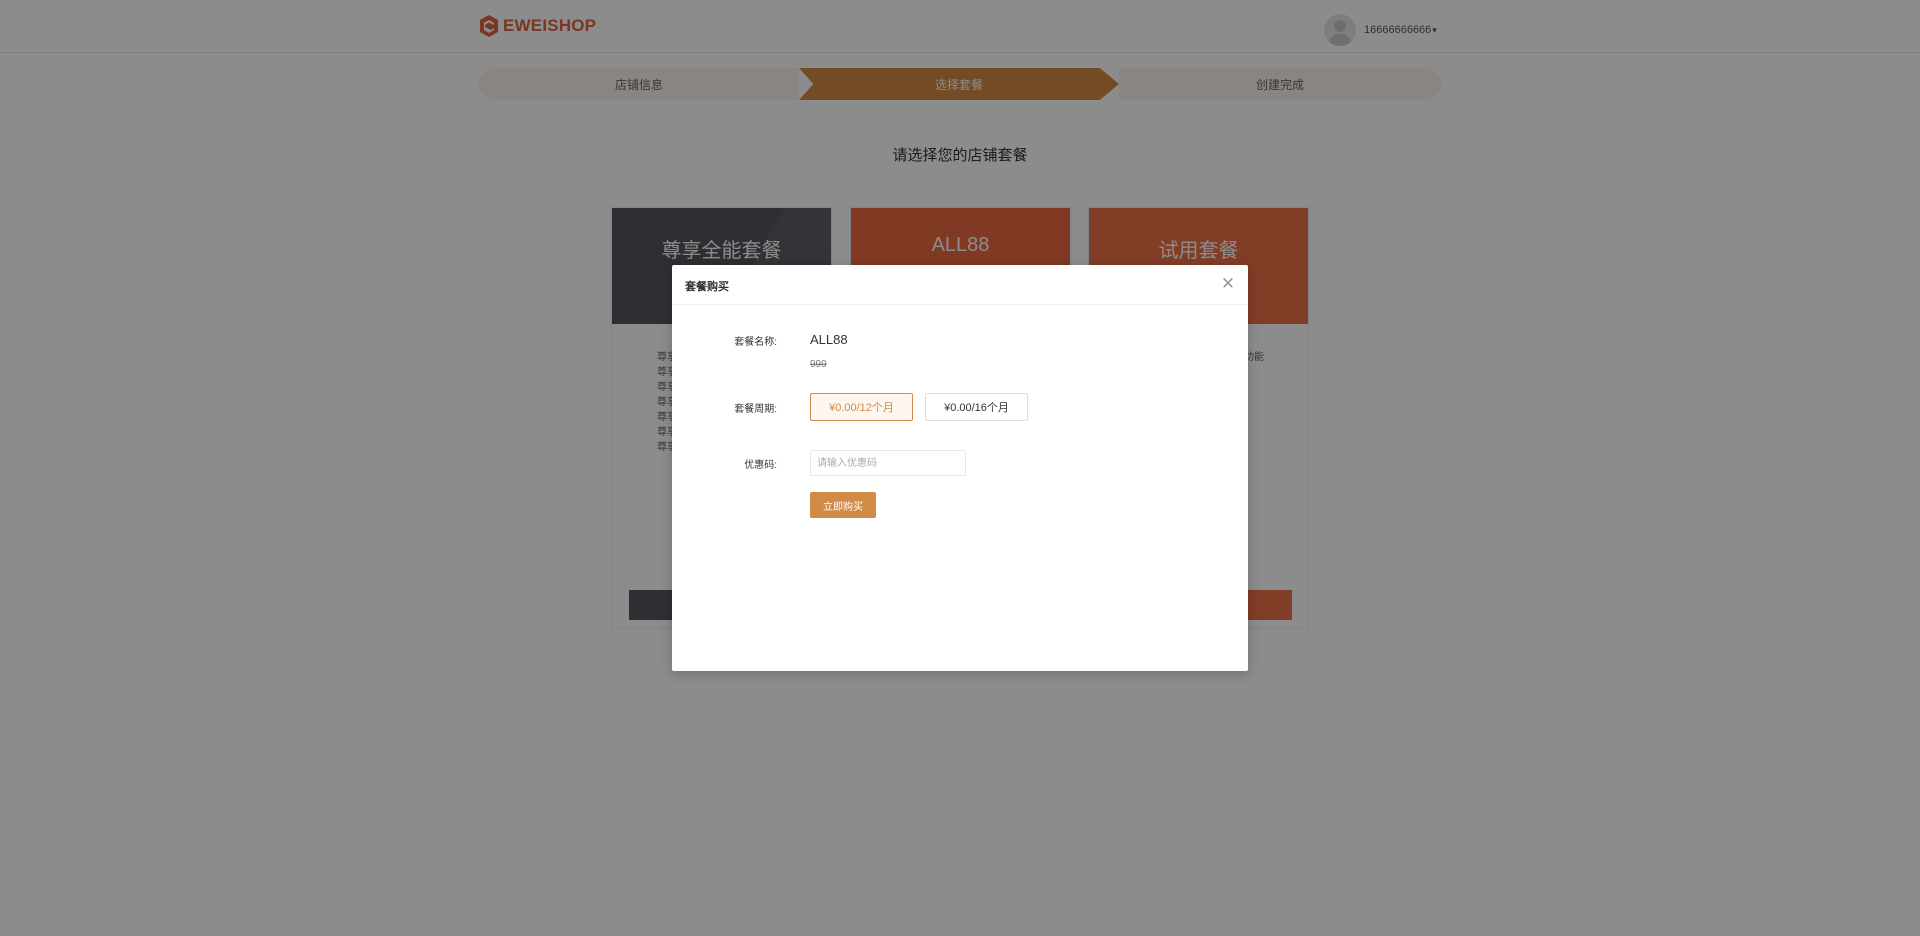 The height and width of the screenshot is (936, 1920). What do you see at coordinates (829, 339) in the screenshot?
I see `package-name-value: ALL88` at bounding box center [829, 339].